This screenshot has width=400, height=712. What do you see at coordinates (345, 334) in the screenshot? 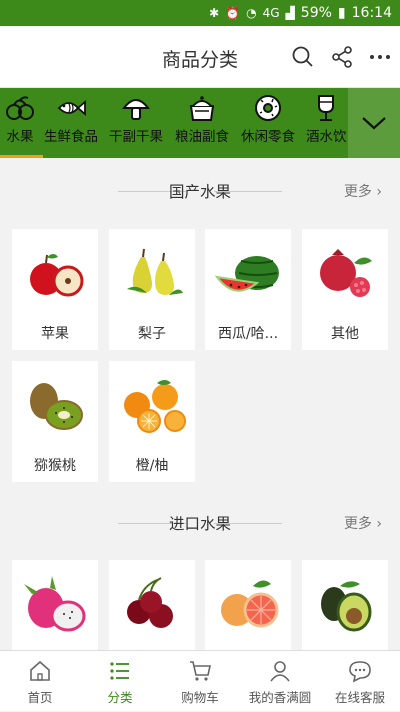
I see `product-label: 其他` at bounding box center [345, 334].